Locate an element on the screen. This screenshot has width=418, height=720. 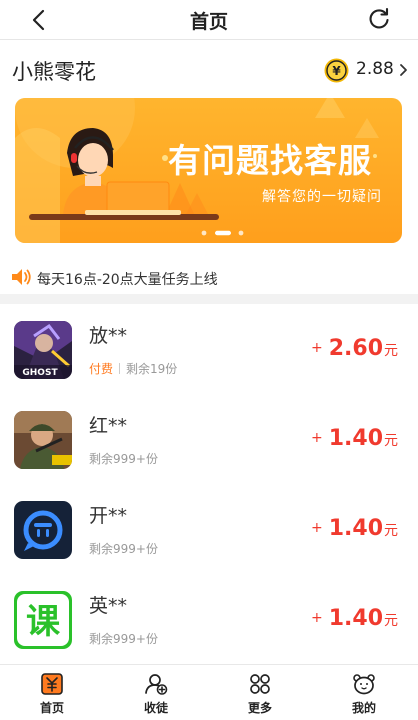
home-yuan-icon is located at coordinates (52, 684).